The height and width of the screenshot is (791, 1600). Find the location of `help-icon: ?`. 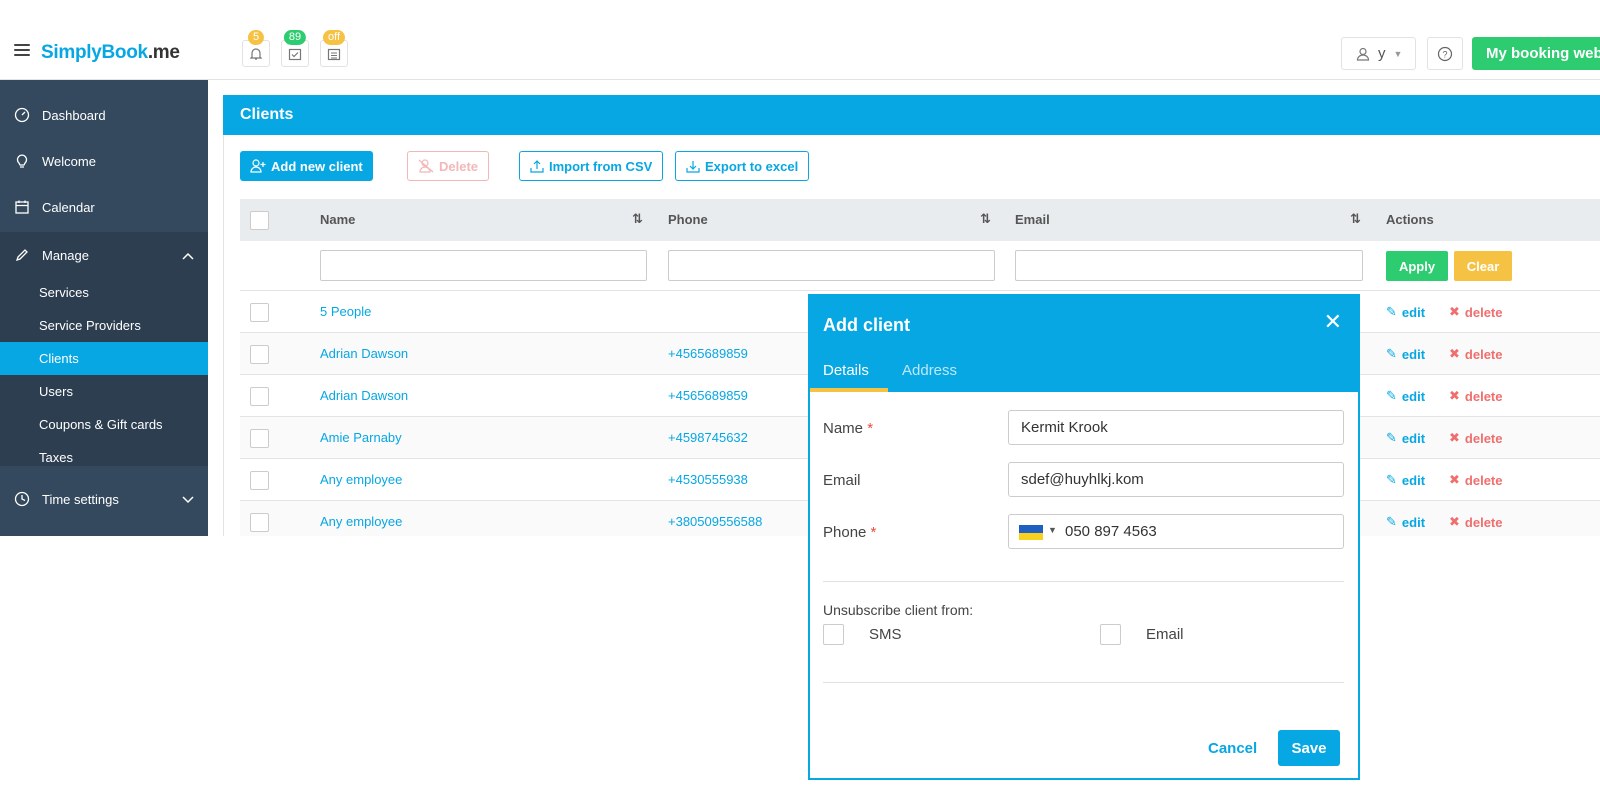

help-icon: ? is located at coordinates (1445, 53).